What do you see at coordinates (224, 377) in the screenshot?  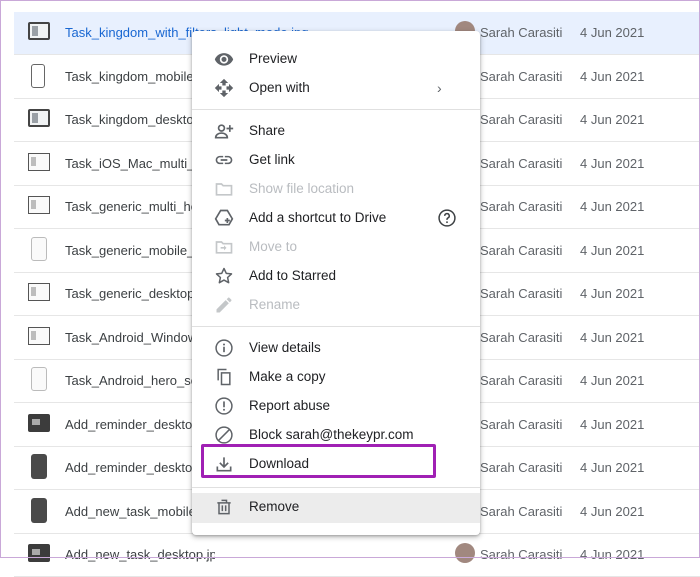 I see `copy-icon` at bounding box center [224, 377].